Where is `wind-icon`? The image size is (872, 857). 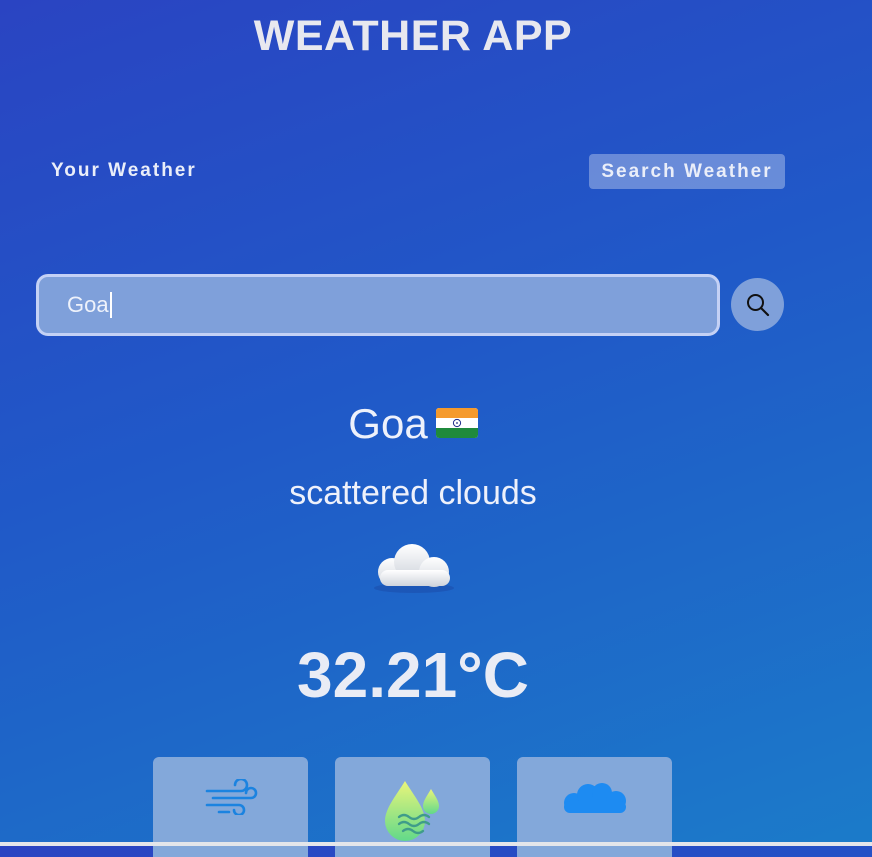
wind-icon is located at coordinates (231, 797).